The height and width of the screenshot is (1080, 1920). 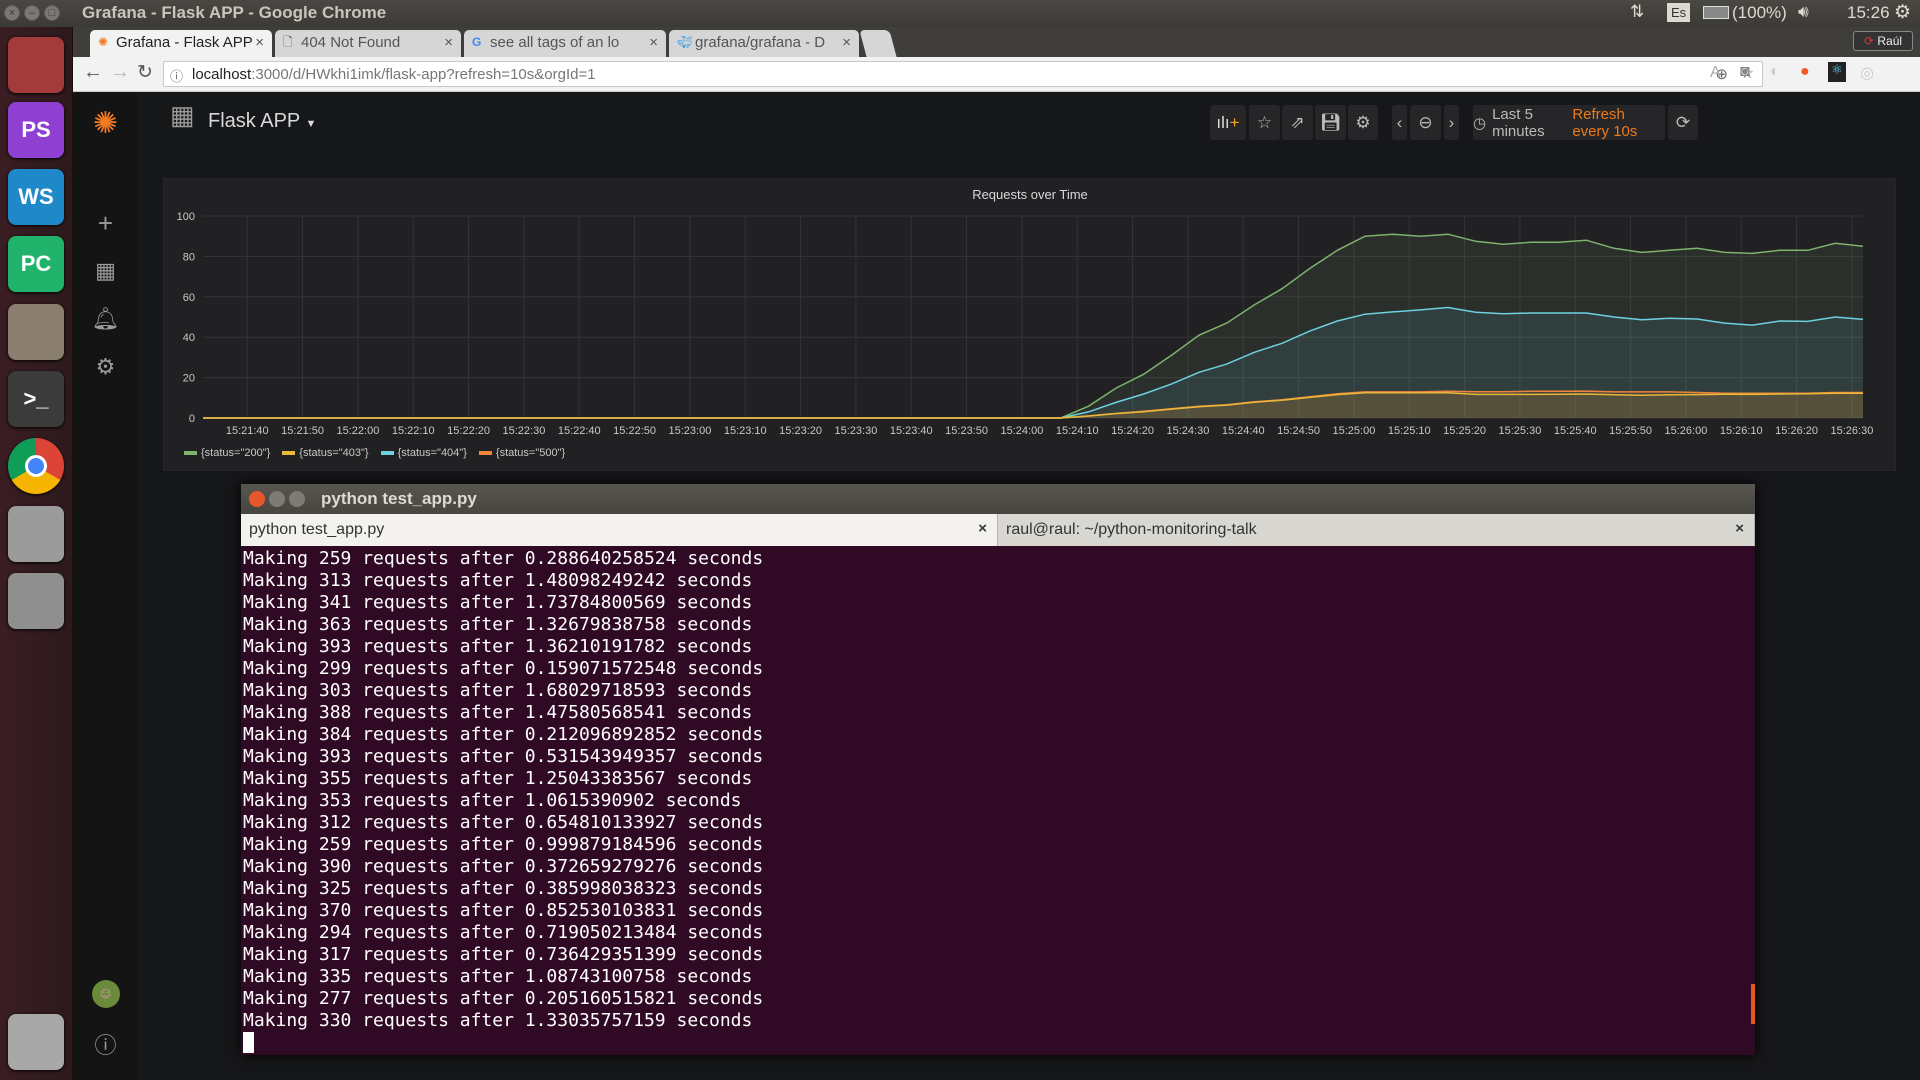 What do you see at coordinates (36, 466) in the screenshot?
I see `launcher-chrome-icon` at bounding box center [36, 466].